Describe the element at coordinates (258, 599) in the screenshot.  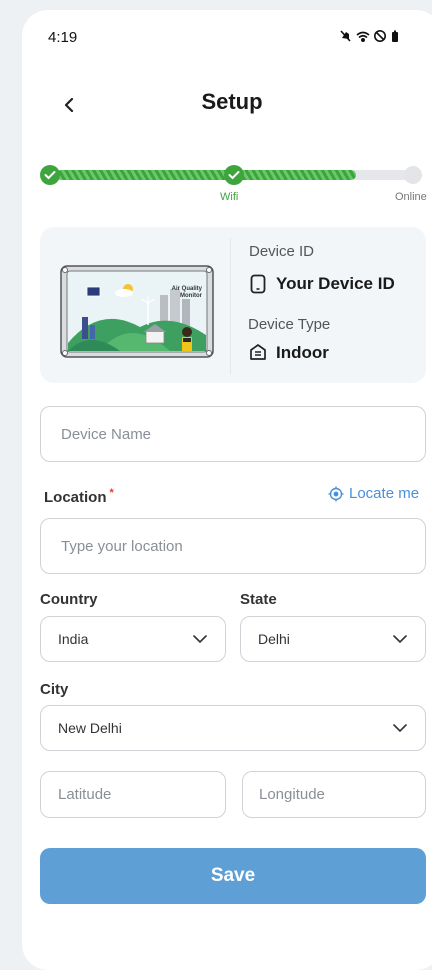
I see `state-label: State` at that location.